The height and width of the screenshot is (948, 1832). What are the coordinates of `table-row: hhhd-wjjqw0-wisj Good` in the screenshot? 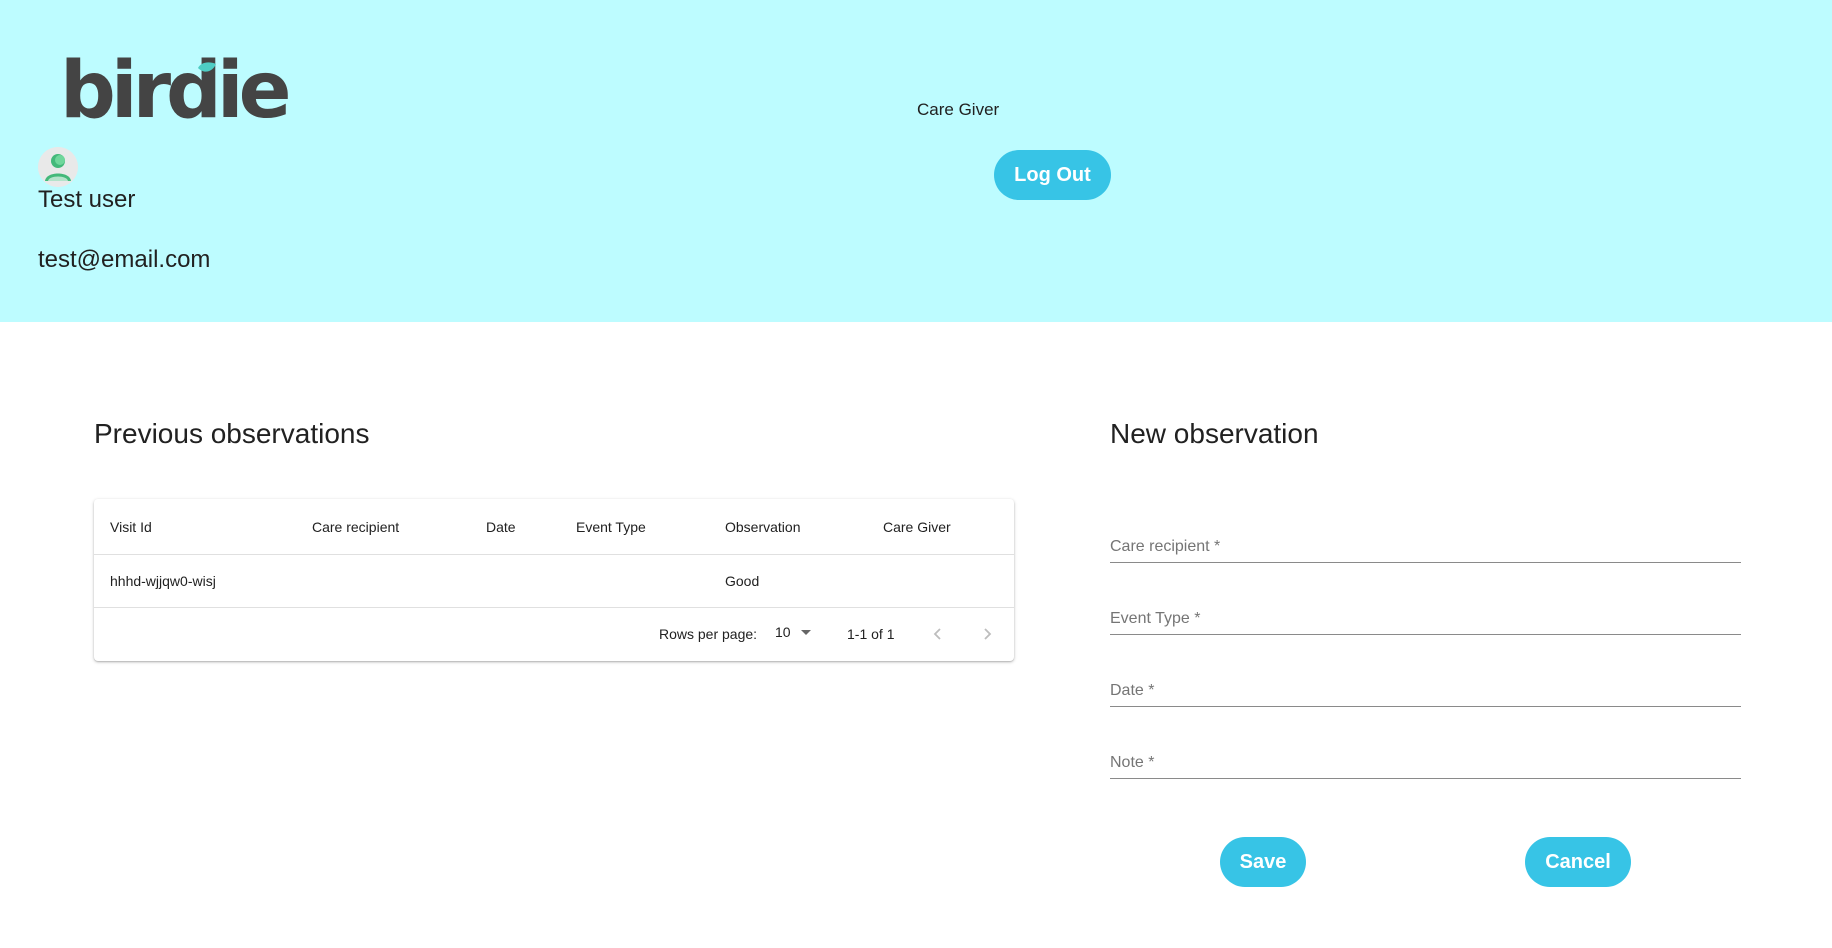 It's located at (554, 581).